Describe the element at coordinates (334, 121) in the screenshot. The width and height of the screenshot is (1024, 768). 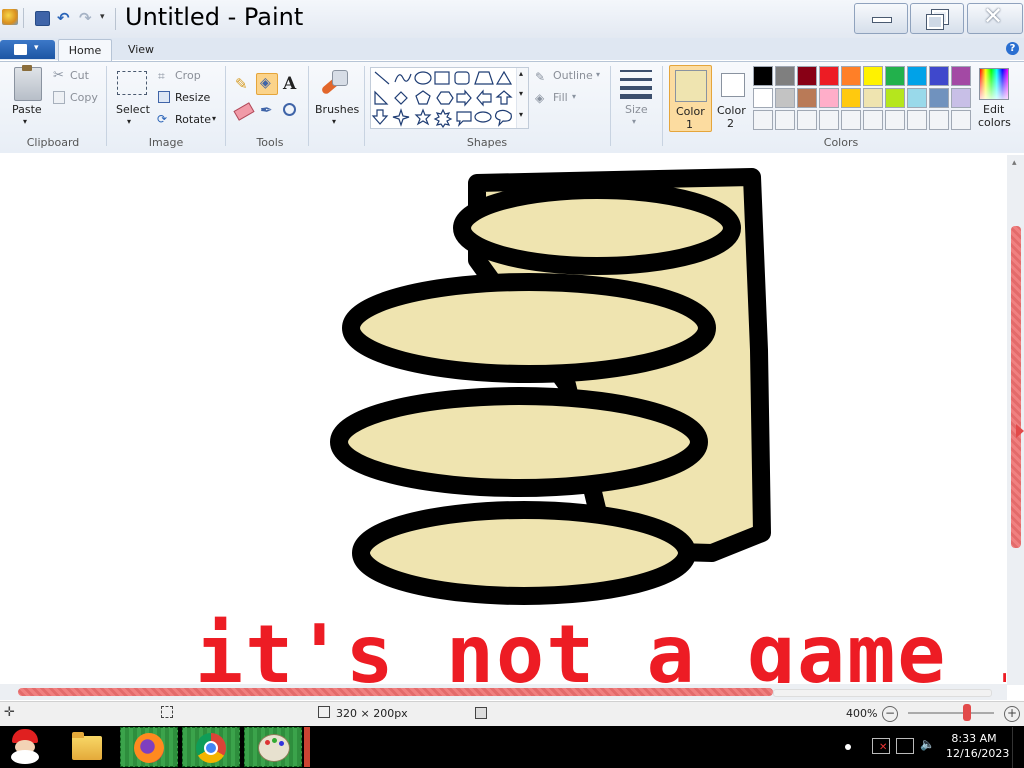
I see `brushes-chevron-icon: ▾` at that location.